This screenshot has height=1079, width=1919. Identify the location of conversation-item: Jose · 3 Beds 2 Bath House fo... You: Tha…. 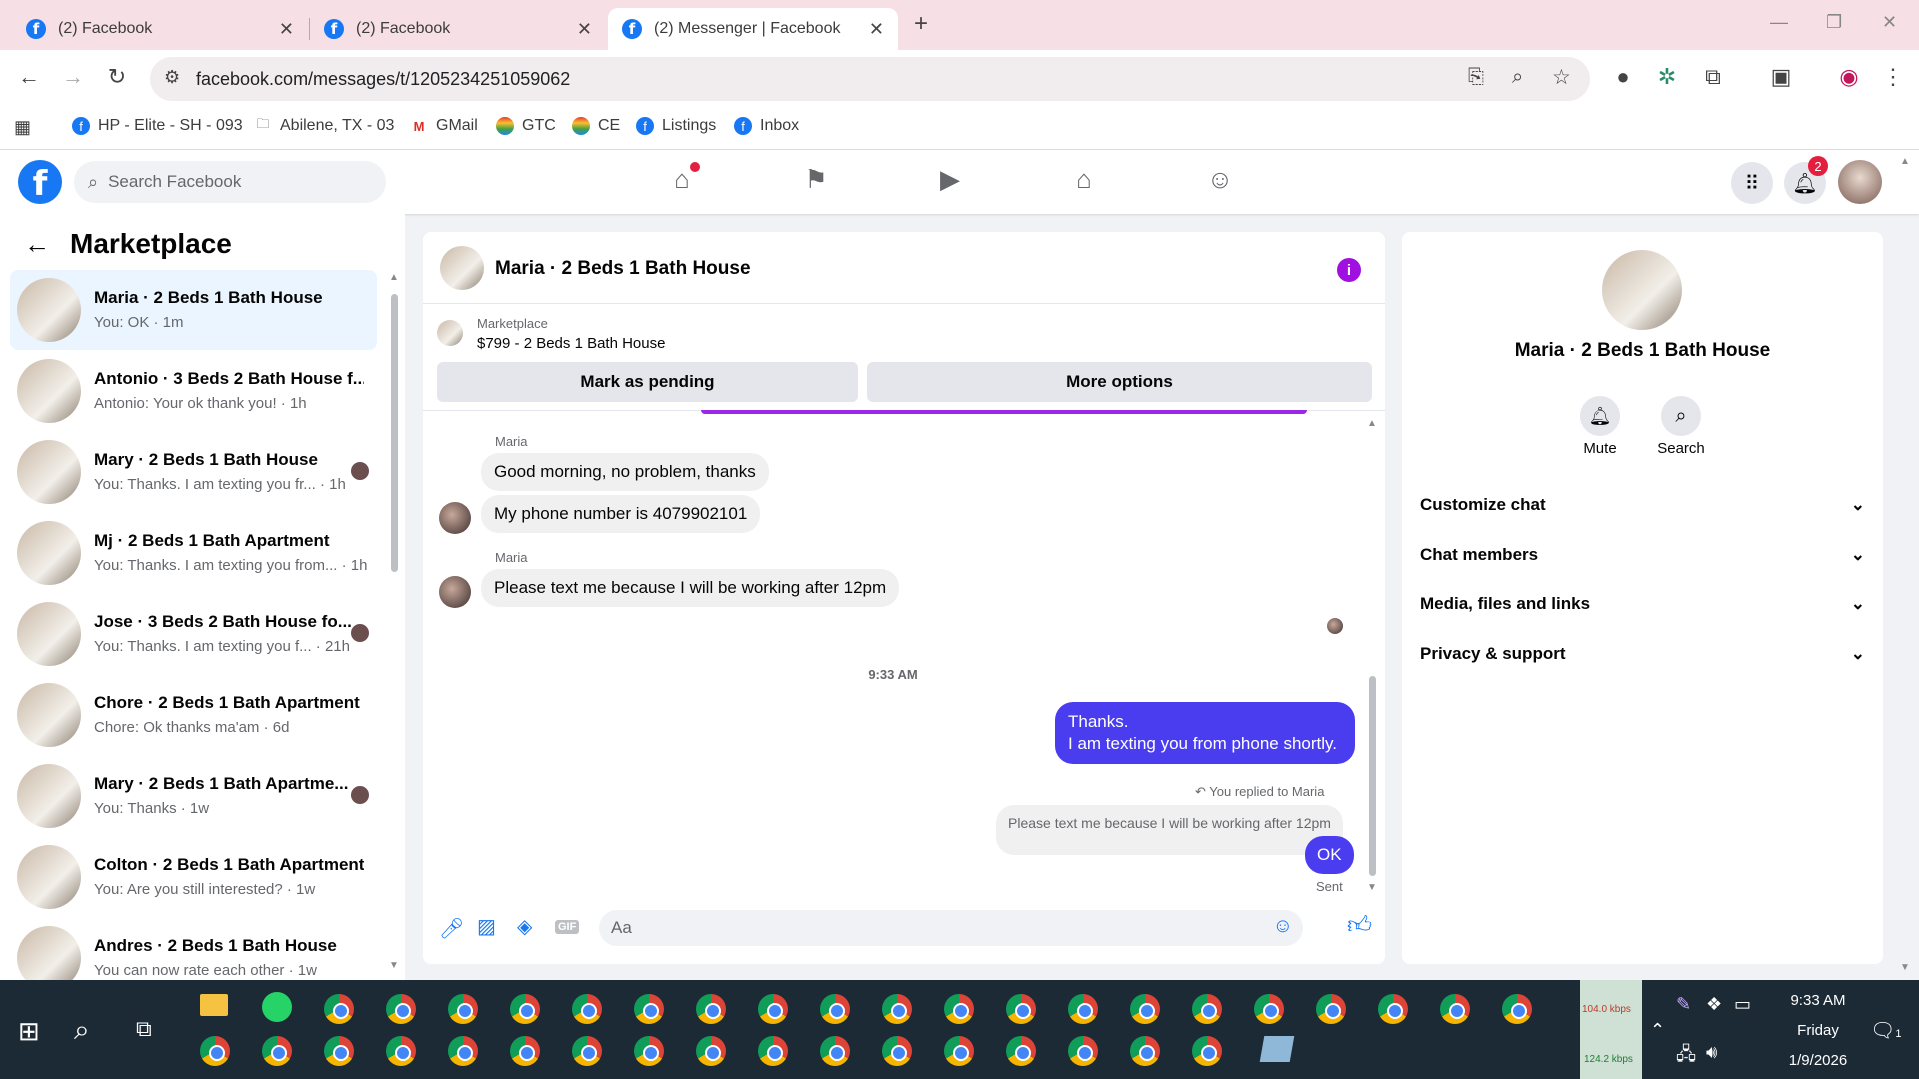
(193, 634).